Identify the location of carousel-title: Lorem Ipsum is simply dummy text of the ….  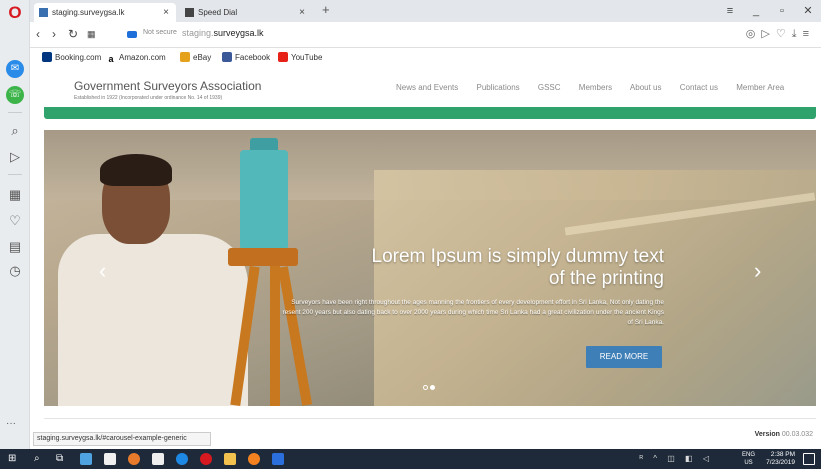
(499, 268).